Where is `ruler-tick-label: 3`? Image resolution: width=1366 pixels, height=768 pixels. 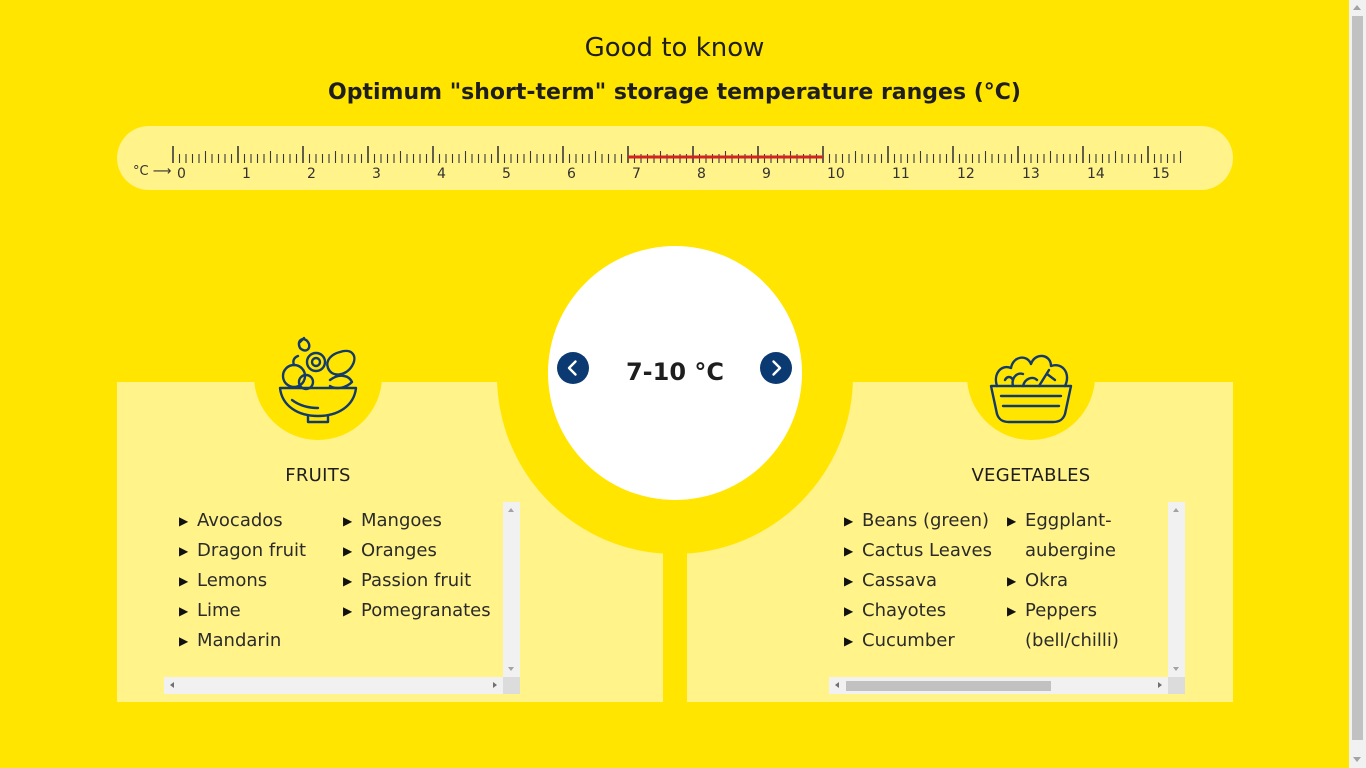
ruler-tick-label: 3 is located at coordinates (376, 174).